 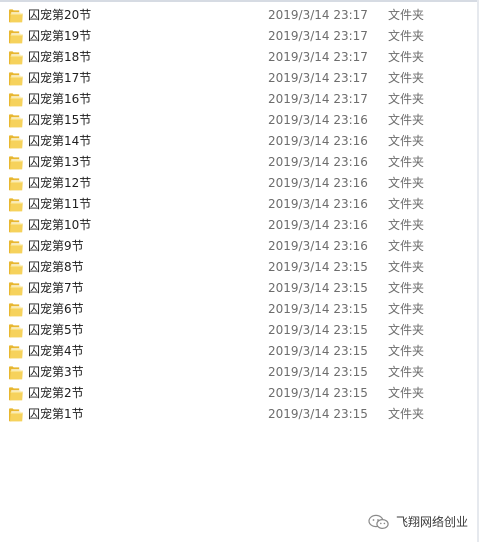 I want to click on file-name: 囚宠第7节, so click(x=56, y=288).